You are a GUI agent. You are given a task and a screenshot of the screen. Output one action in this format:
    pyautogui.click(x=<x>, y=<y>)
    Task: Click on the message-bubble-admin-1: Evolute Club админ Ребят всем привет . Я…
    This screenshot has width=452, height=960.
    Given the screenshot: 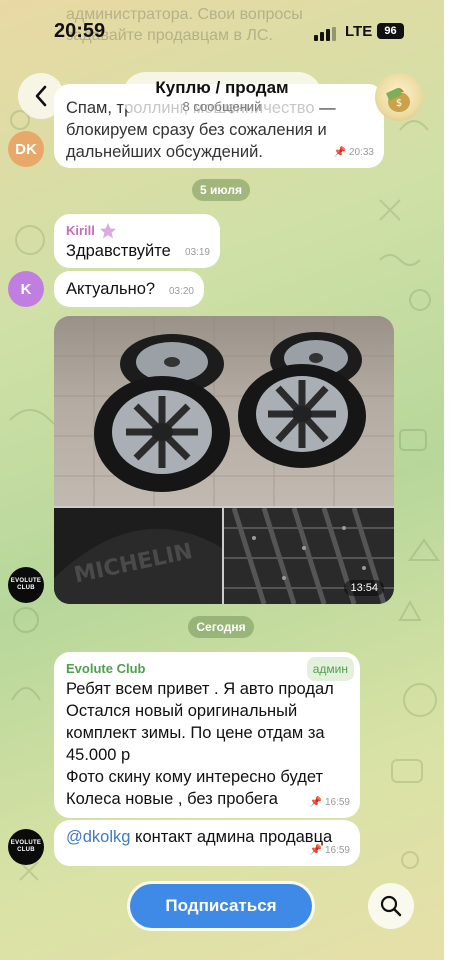 What is the action you would take?
    pyautogui.click(x=207, y=735)
    